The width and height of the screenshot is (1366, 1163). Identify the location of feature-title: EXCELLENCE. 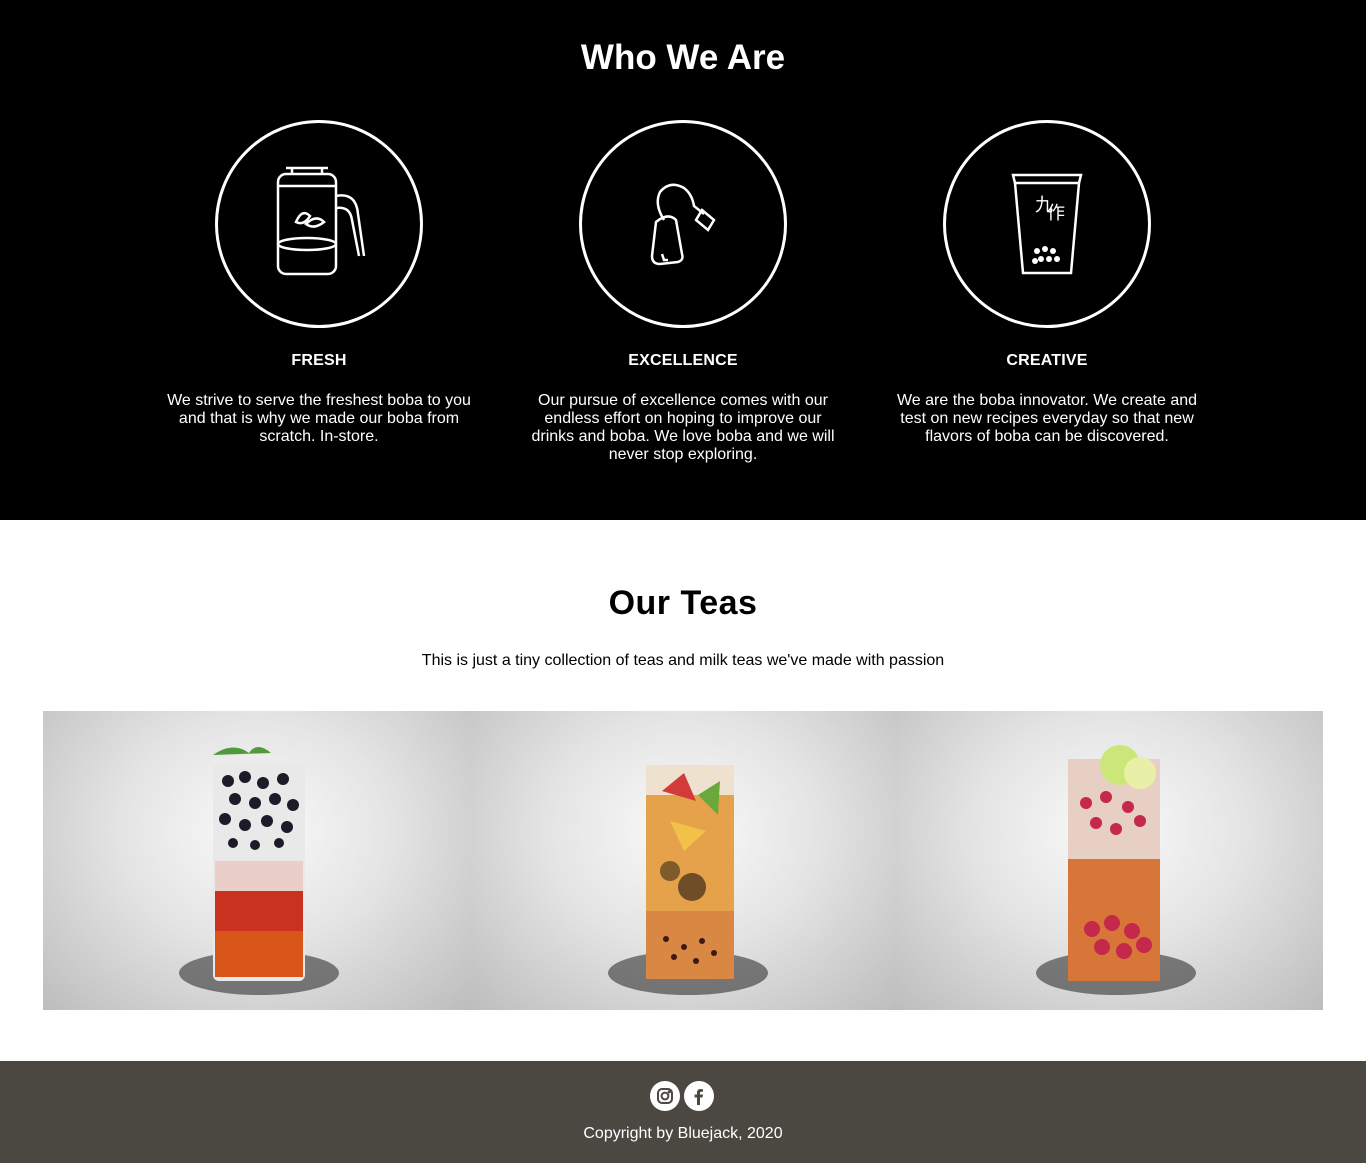
(683, 360).